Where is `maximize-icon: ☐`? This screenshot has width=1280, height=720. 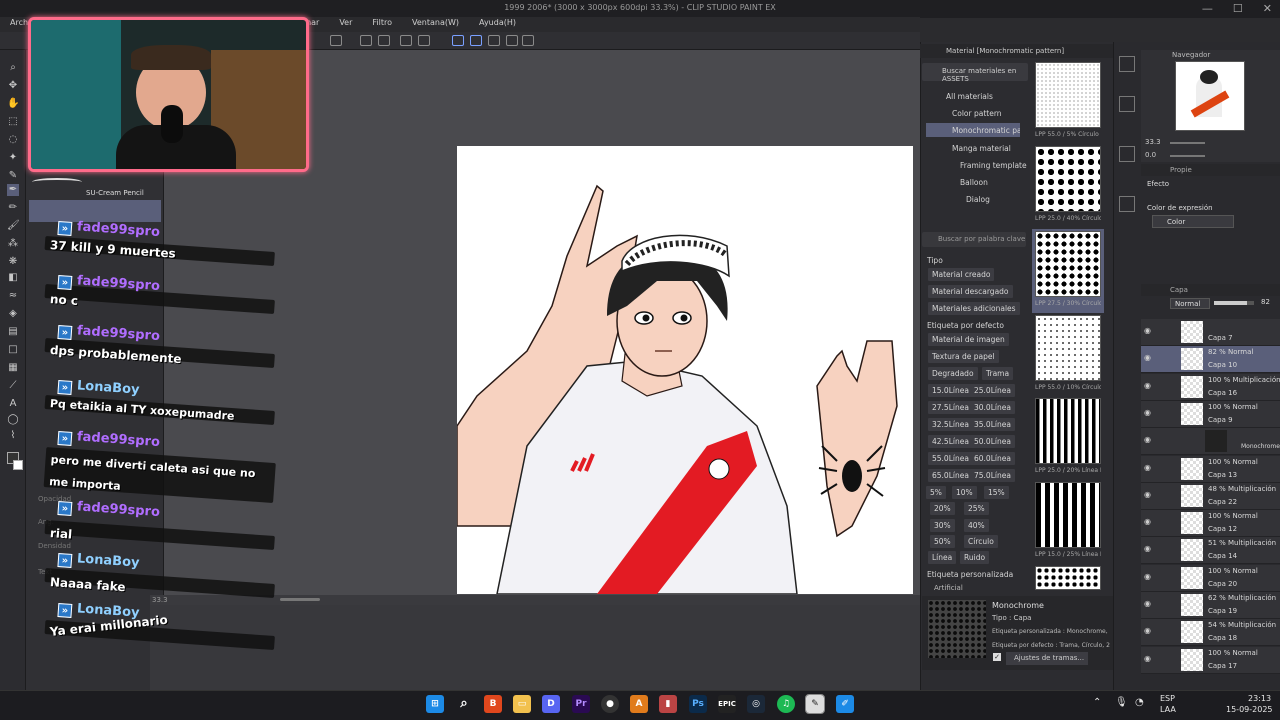
maximize-icon: ☐ is located at coordinates (1238, 8).